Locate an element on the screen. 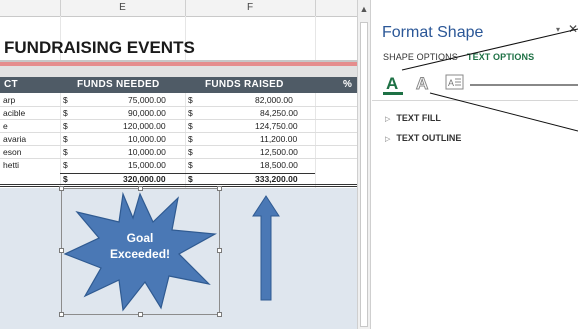  column-header-e-label: E is located at coordinates (122, 7).